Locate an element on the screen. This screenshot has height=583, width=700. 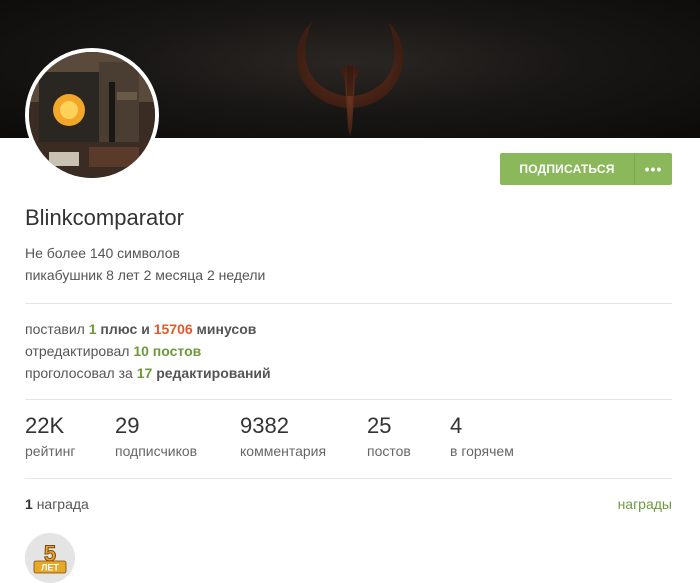
stat-posts: 25 постов is located at coordinates (389, 436).